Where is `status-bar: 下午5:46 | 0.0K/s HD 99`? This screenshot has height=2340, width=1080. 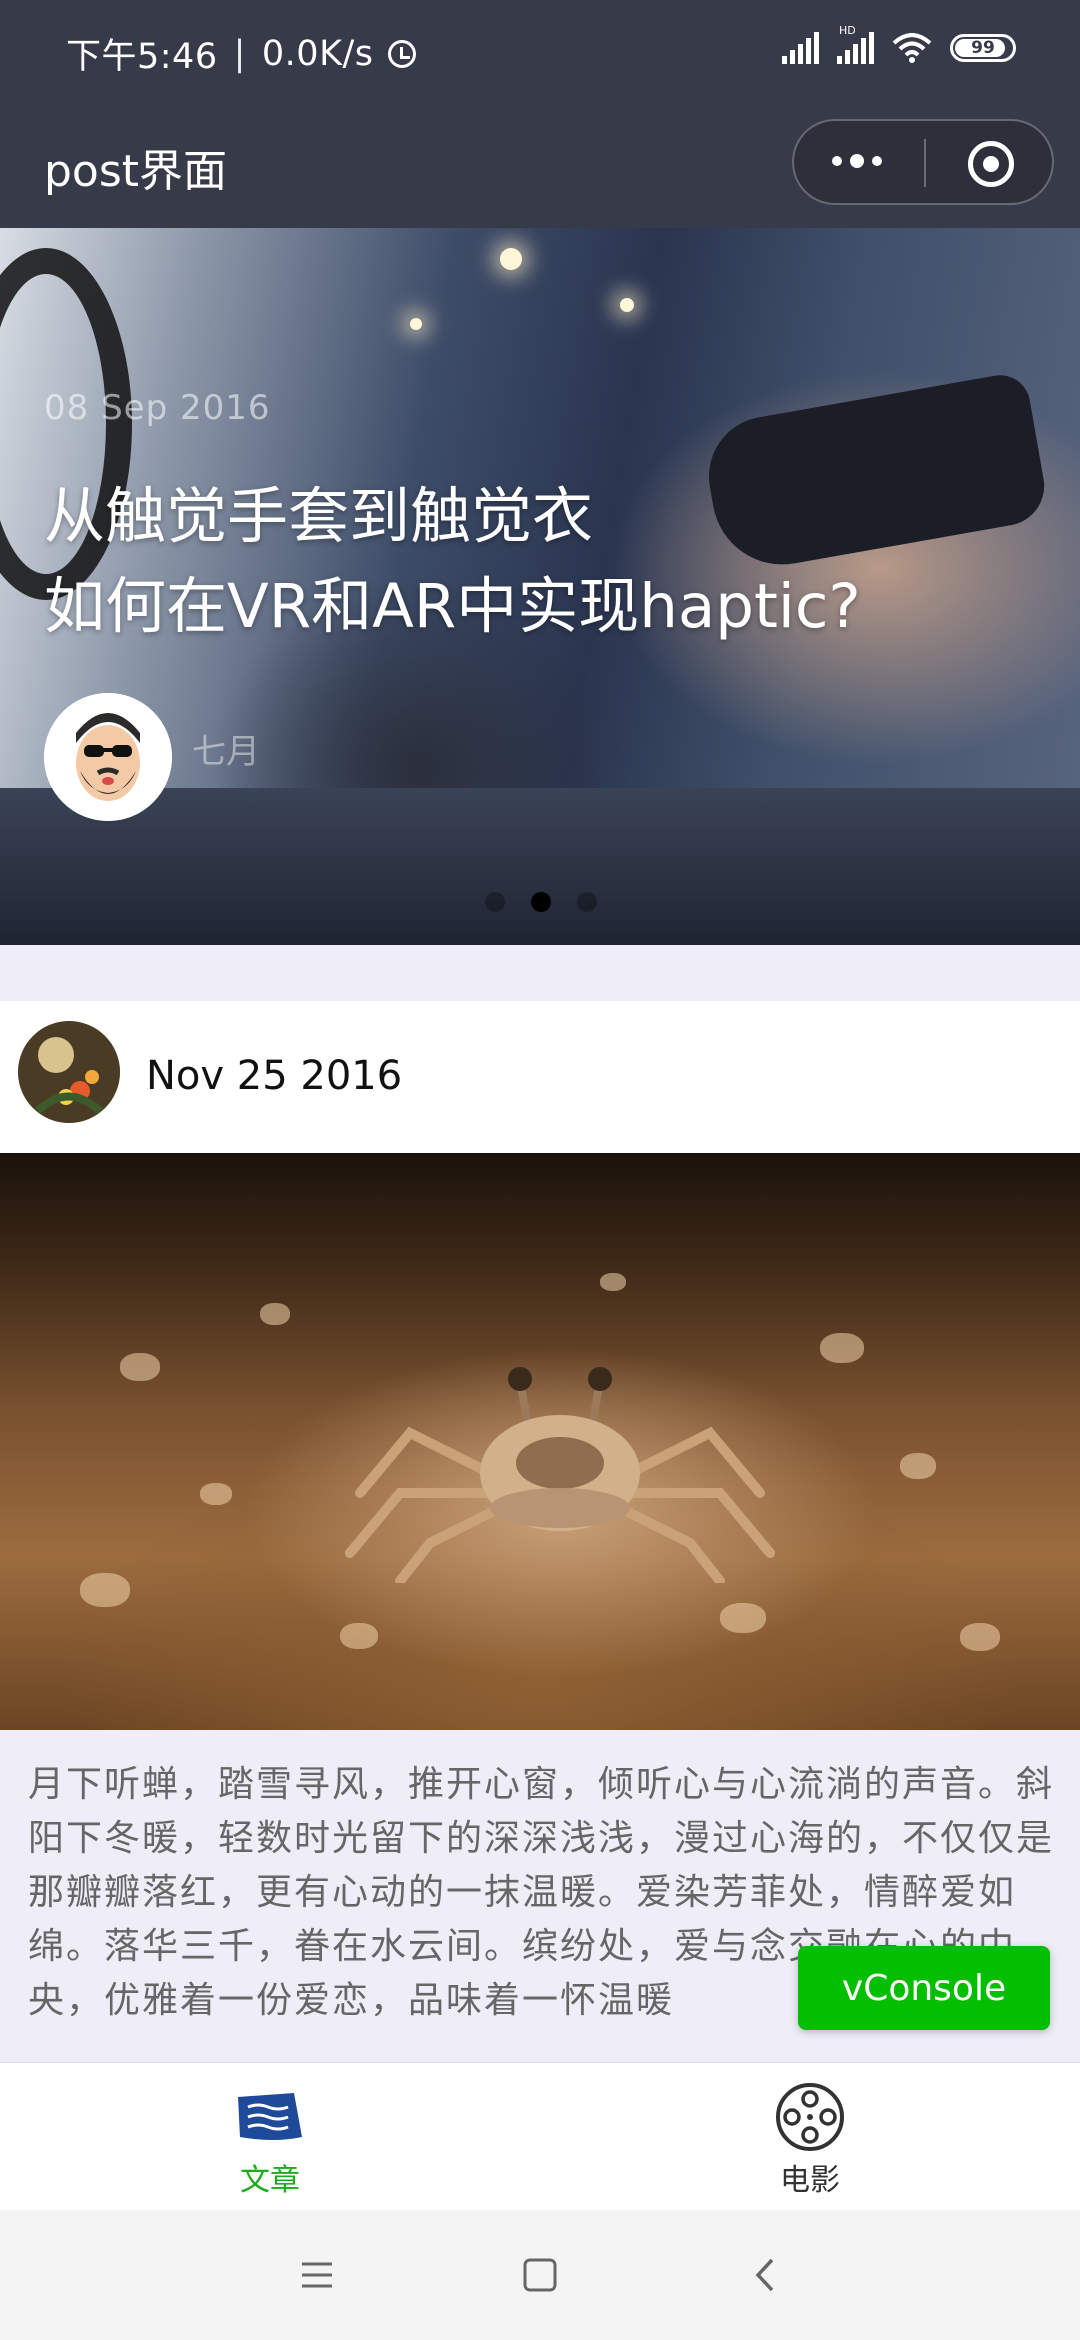
status-bar: 下午5:46 | 0.0K/s HD 99 is located at coordinates (540, 52).